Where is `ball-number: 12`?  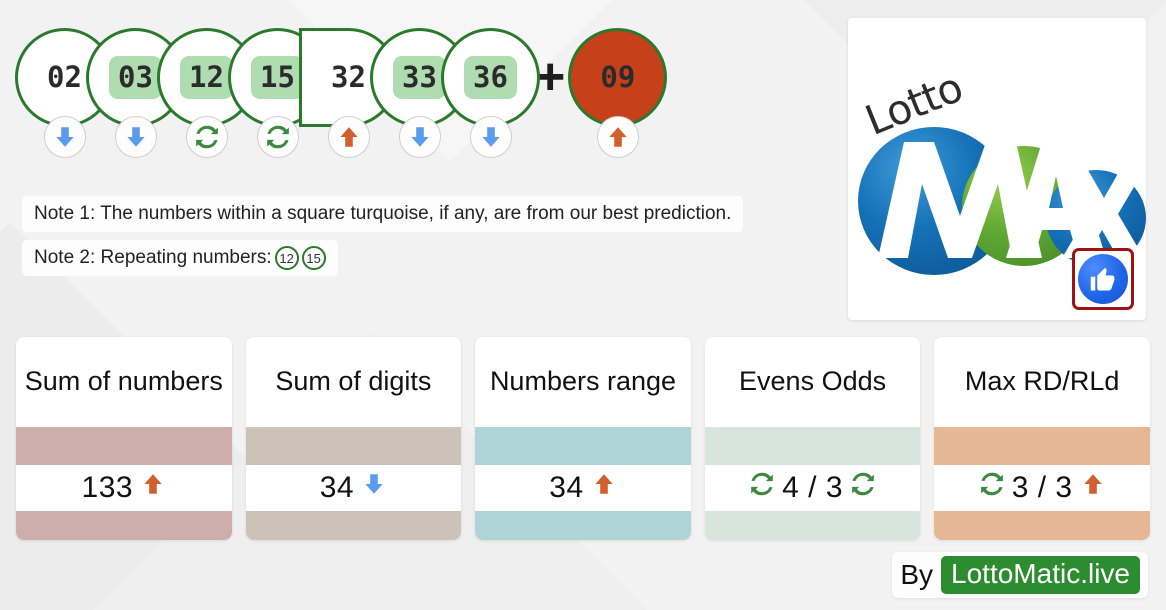
ball-number: 12 is located at coordinates (206, 77).